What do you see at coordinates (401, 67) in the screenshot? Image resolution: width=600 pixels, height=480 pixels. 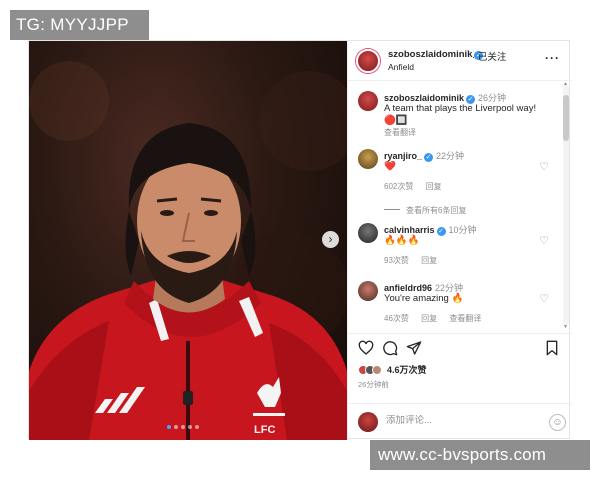 I see `post-location: Anfield` at bounding box center [401, 67].